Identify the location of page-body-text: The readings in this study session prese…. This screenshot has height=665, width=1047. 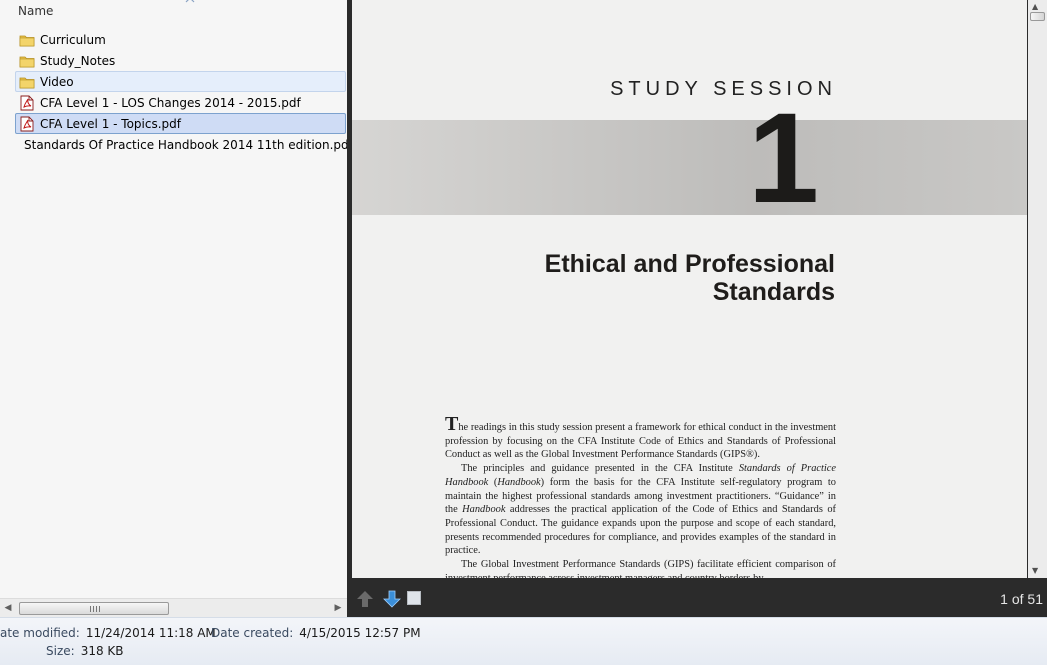
(640, 496).